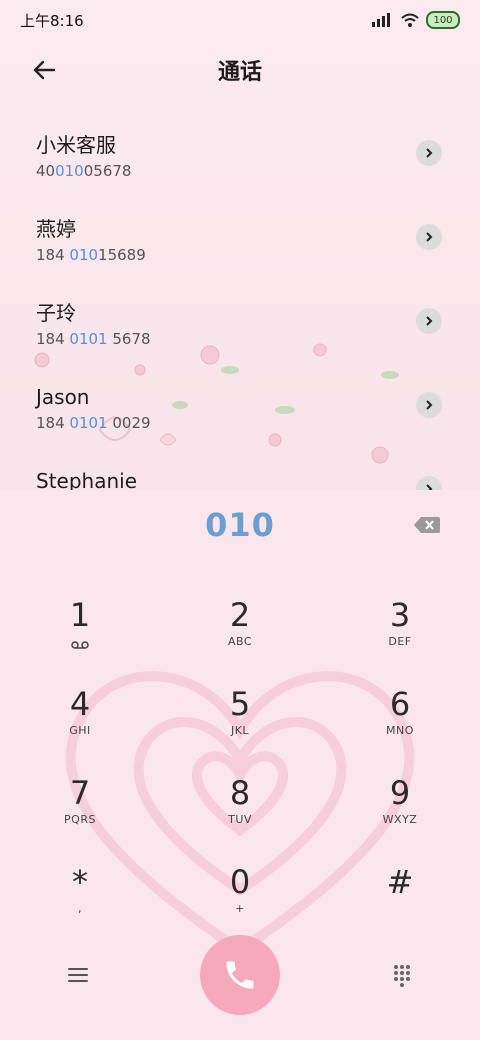 The image size is (480, 1040). I want to click on back-arrow-icon, so click(44, 70).